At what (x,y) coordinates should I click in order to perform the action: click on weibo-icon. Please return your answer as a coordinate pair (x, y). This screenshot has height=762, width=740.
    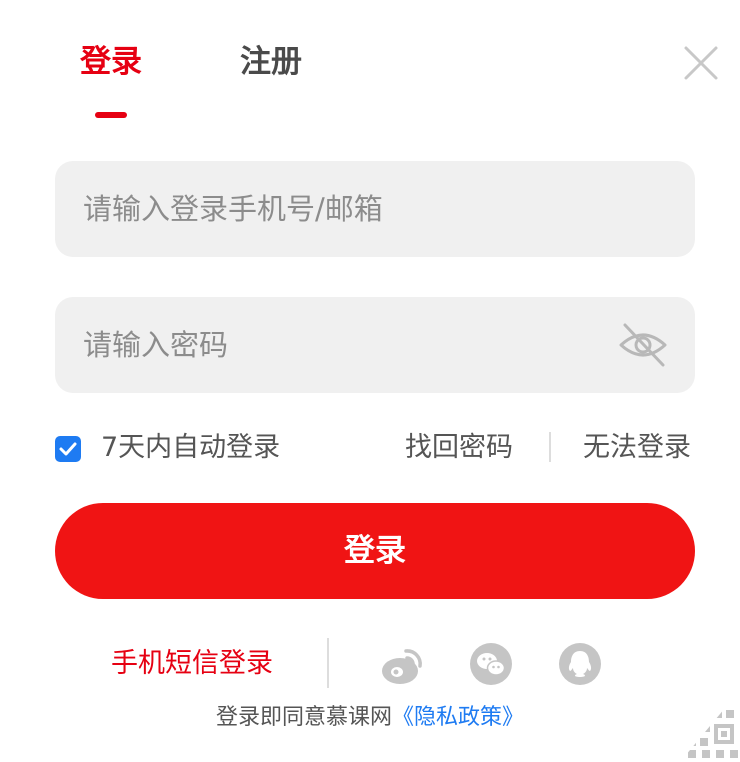
    Looking at the image, I should click on (402, 666).